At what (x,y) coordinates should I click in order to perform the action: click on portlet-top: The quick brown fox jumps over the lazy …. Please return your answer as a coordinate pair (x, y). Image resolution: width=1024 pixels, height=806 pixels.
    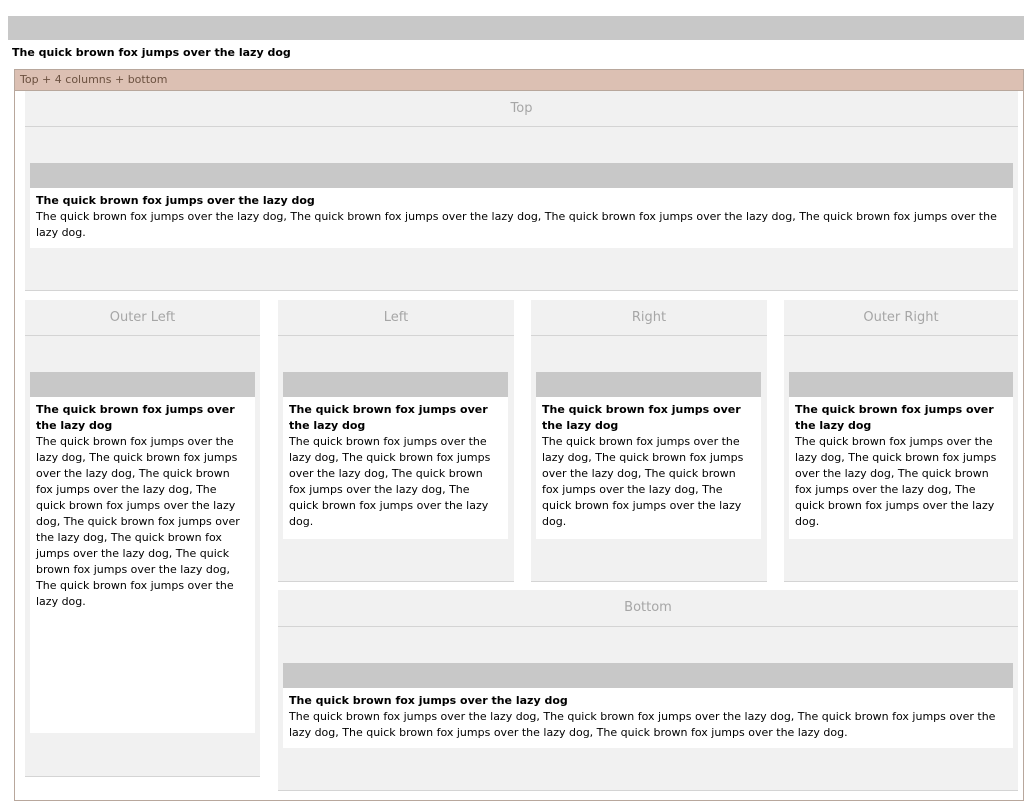
    Looking at the image, I should click on (521, 205).